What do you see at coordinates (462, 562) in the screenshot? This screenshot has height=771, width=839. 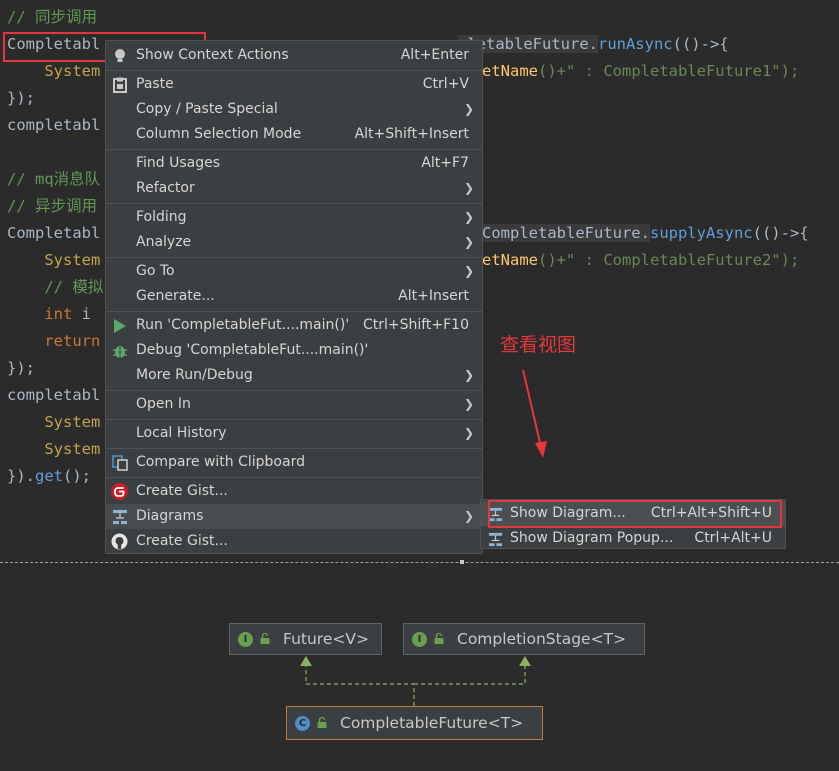 I see `divider-handle` at bounding box center [462, 562].